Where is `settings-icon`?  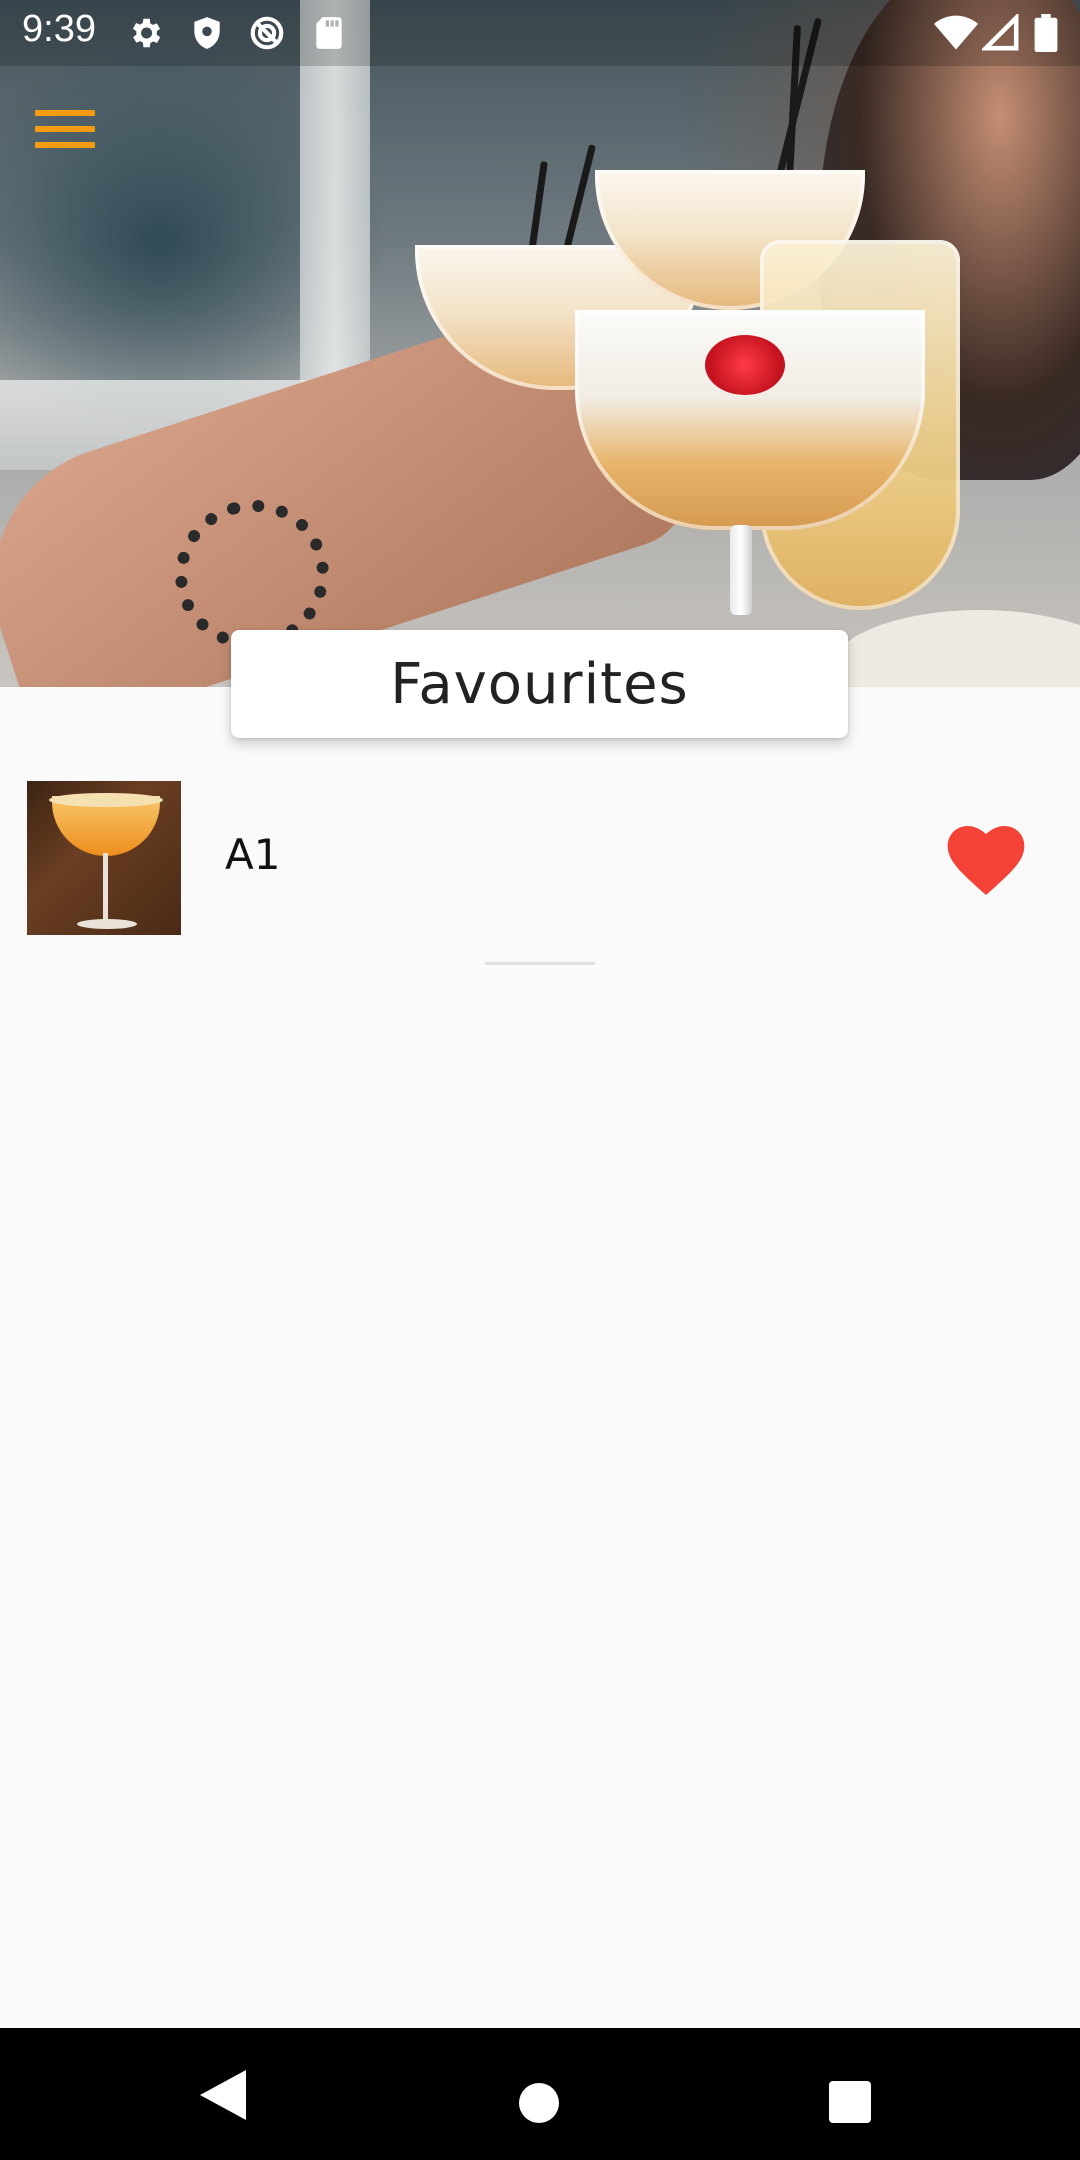
settings-icon is located at coordinates (146, 33).